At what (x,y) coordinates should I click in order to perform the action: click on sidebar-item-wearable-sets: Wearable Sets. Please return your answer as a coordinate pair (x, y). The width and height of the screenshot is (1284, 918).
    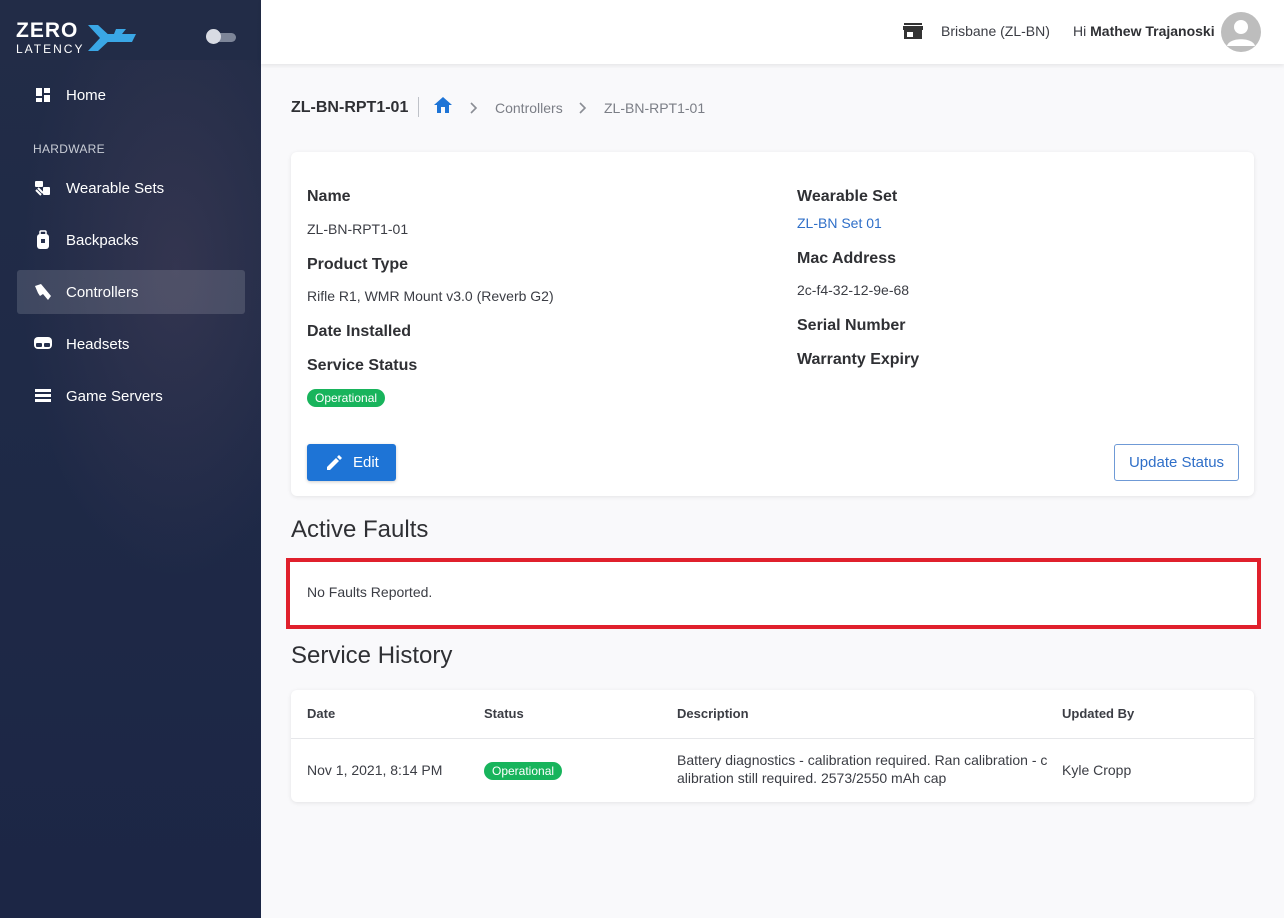
    Looking at the image, I should click on (131, 188).